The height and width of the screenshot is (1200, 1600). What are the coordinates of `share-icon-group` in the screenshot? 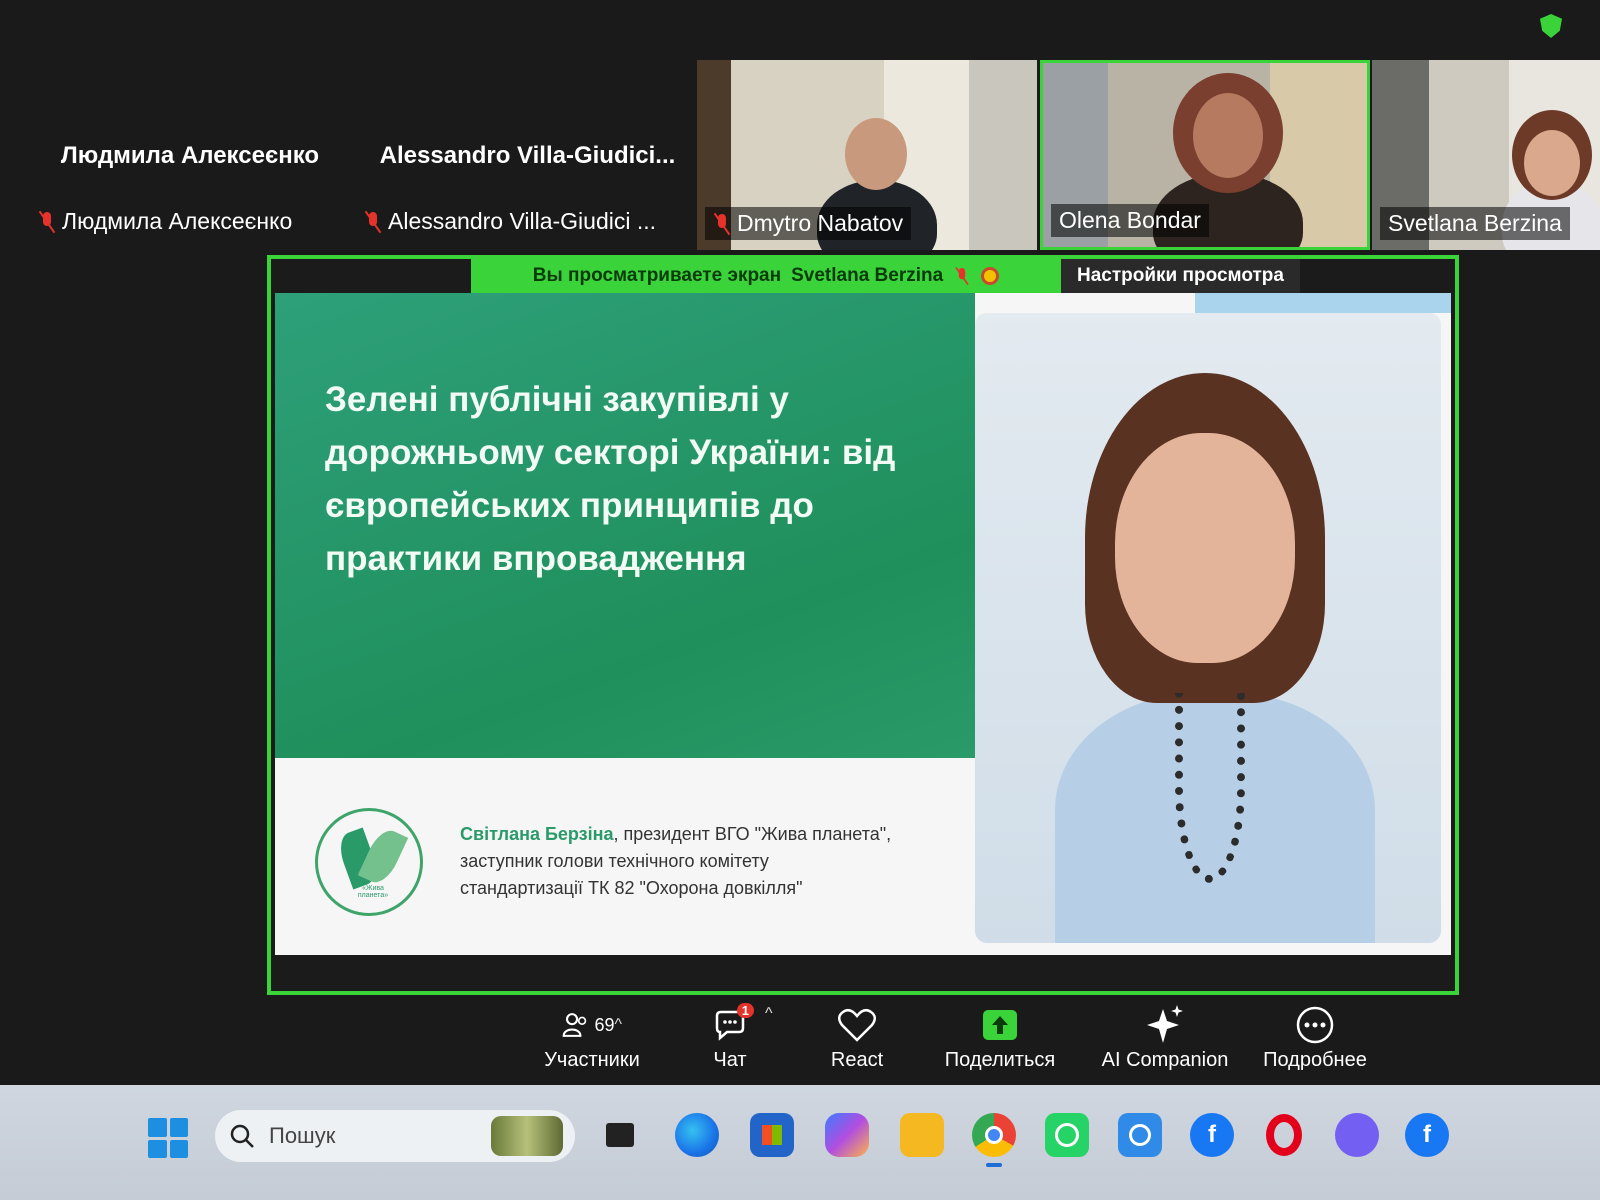 It's located at (1000, 1025).